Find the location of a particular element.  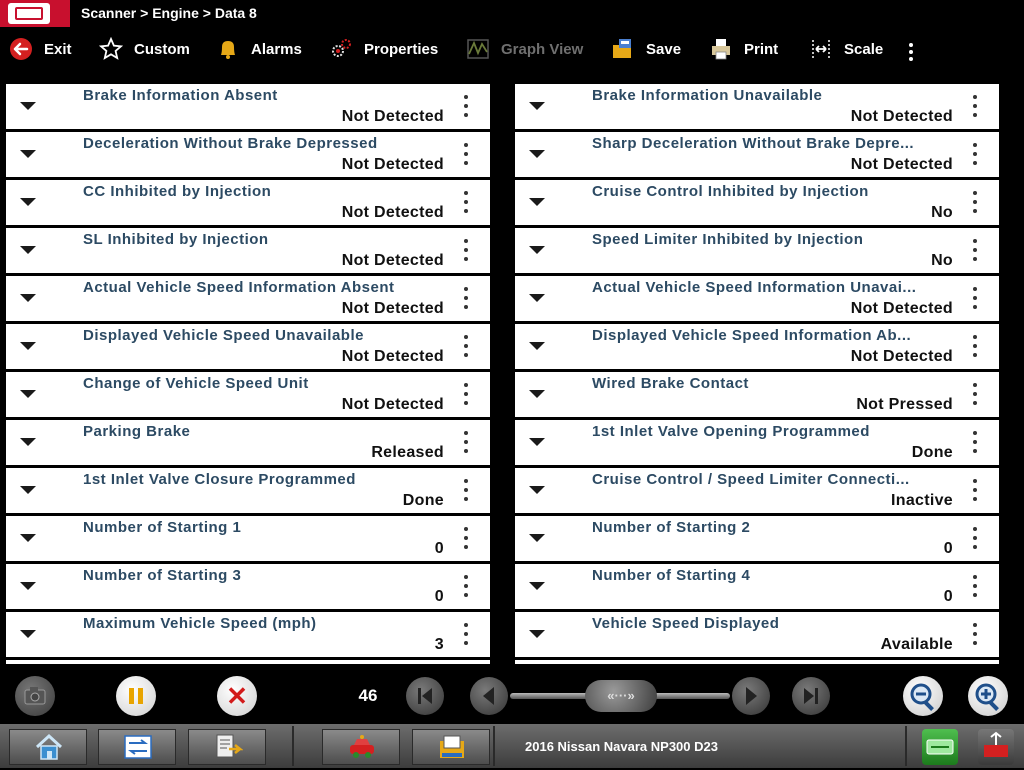

properties-button: Properties is located at coordinates (383, 49).